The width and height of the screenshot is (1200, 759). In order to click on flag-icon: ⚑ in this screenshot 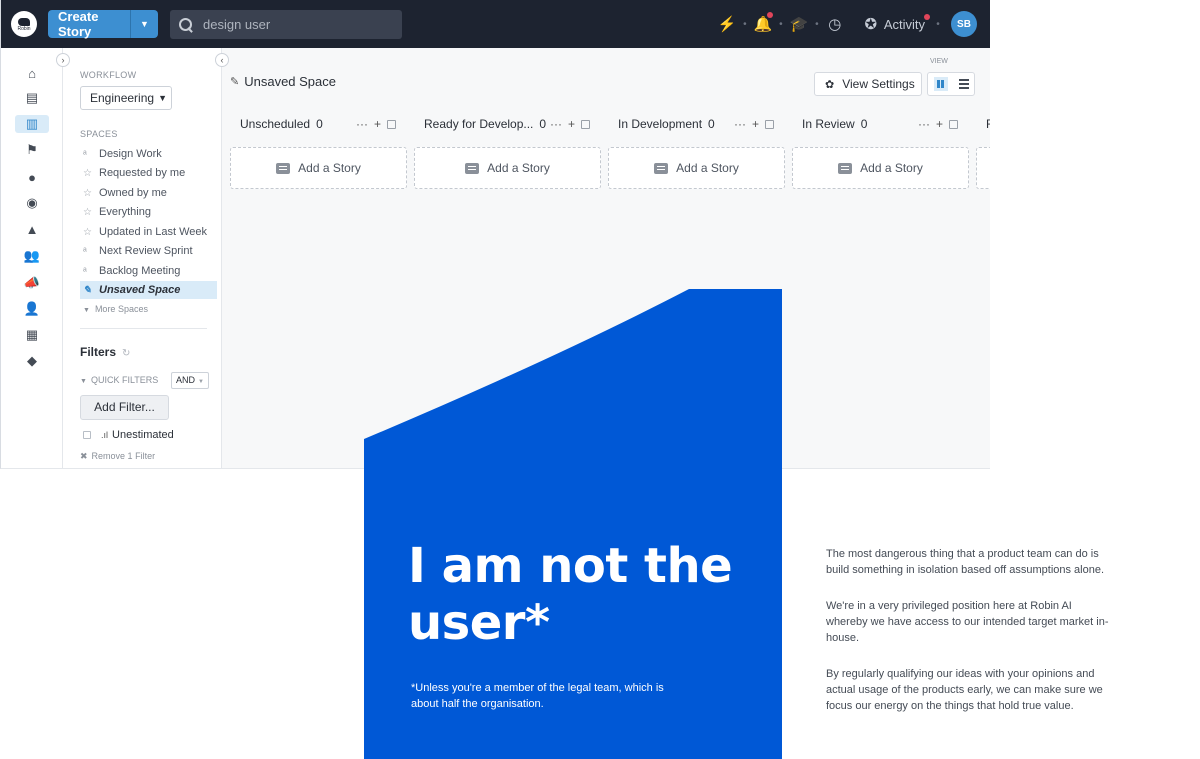, I will do `click(32, 150)`.